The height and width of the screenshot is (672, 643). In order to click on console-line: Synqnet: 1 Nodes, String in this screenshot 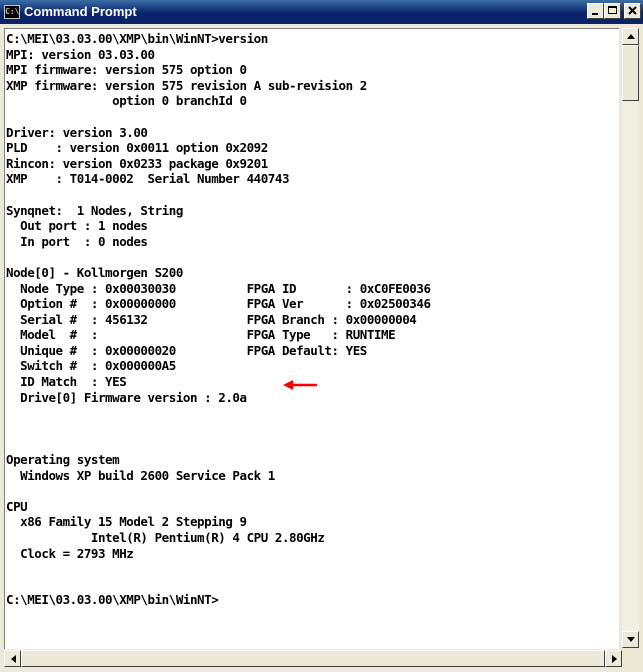, I will do `click(94, 210)`.